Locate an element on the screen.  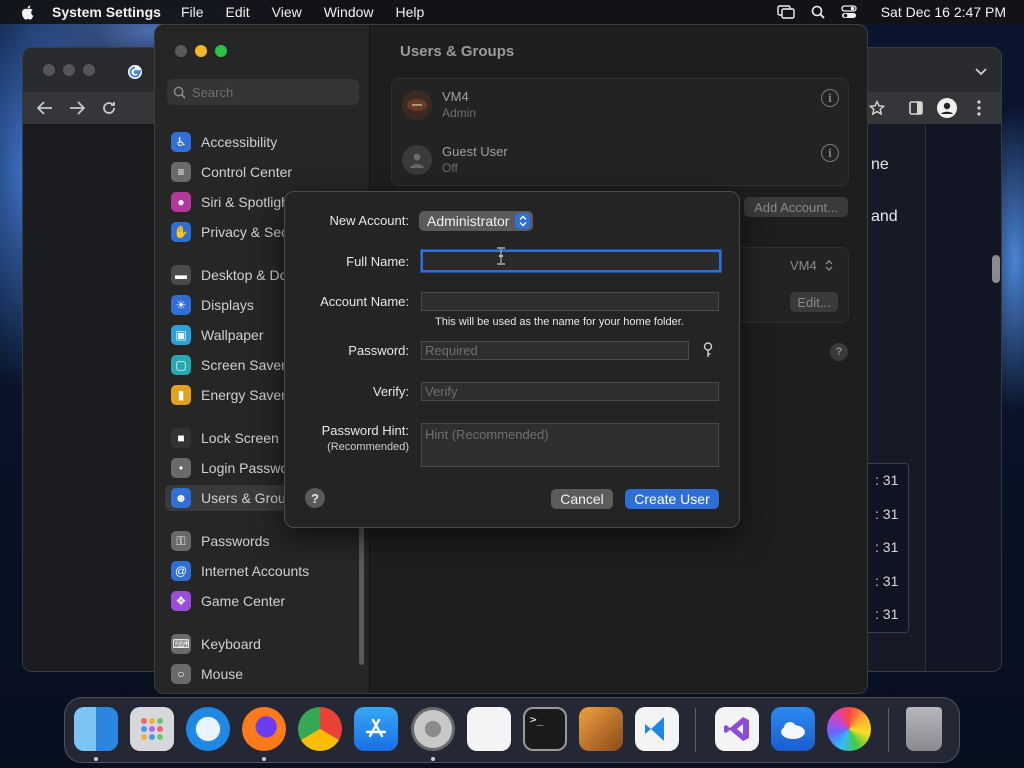
sidebar-item-label: Mouse is located at coordinates (222, 674).